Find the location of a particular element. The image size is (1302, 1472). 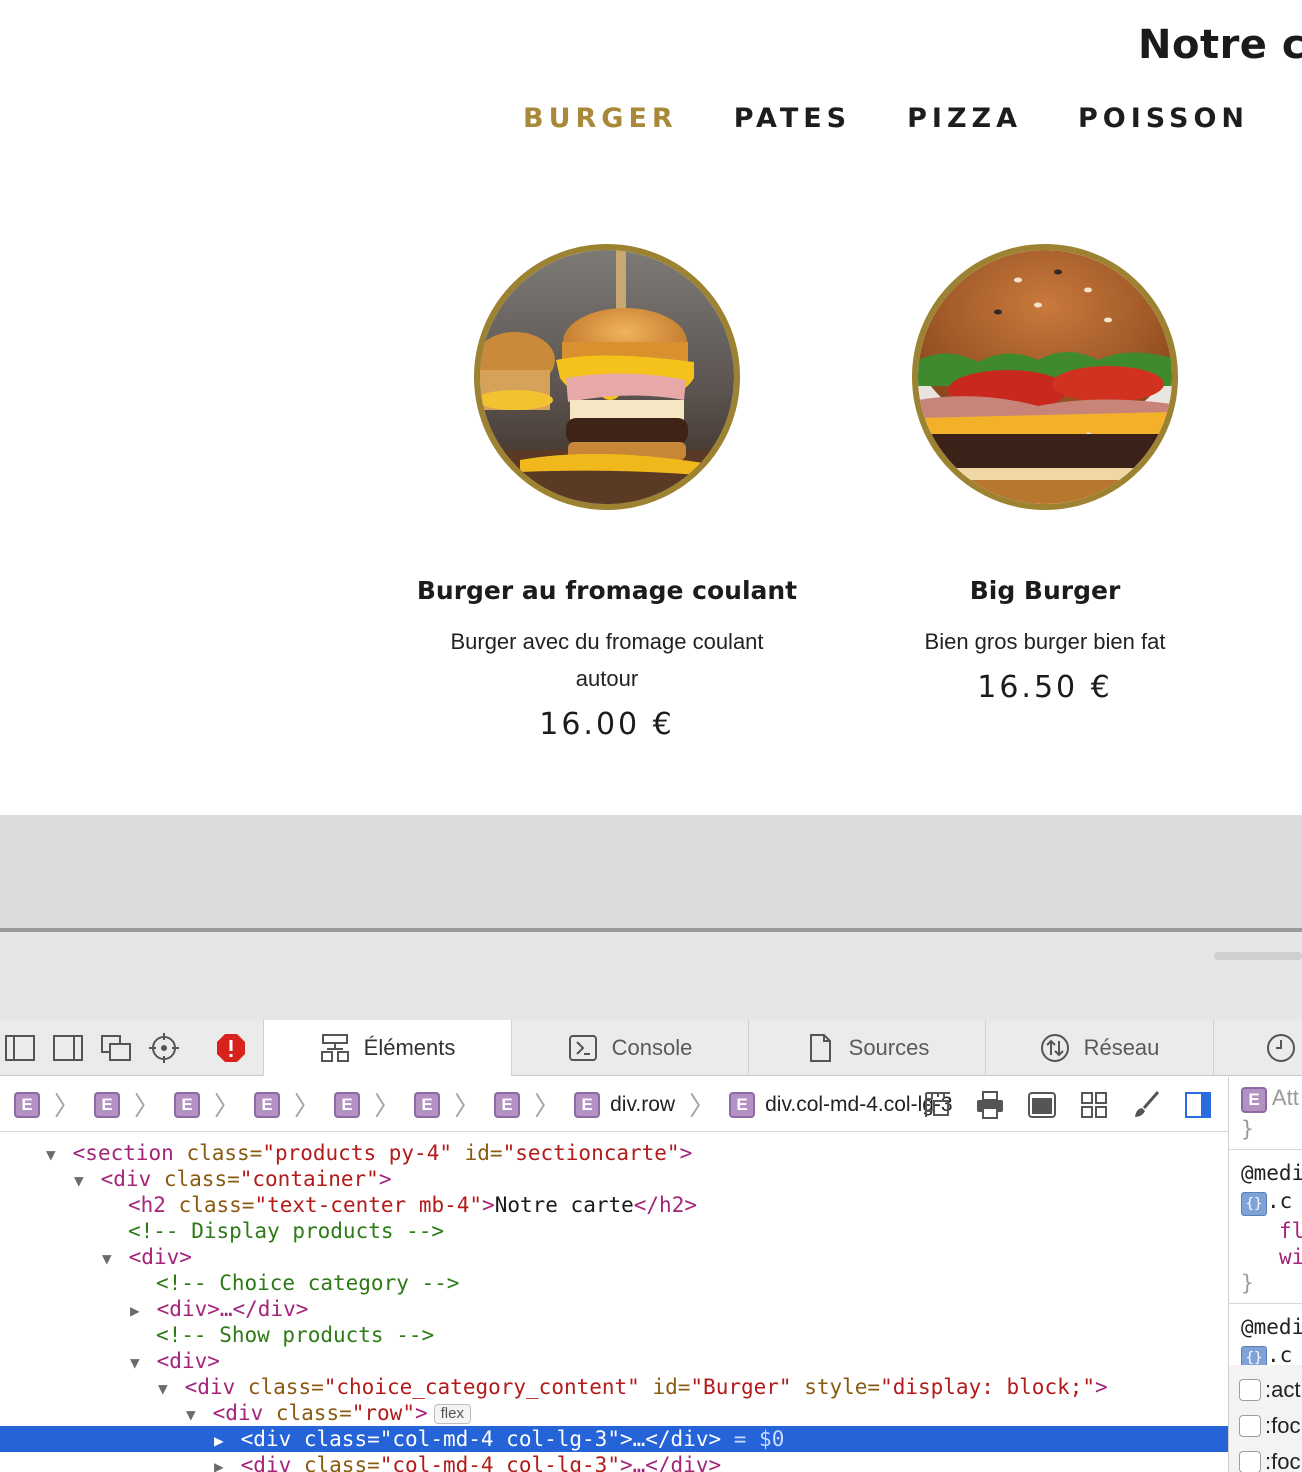

dom-node-div-collapsed: ▶ <div>…</div> is located at coordinates (614, 1309).